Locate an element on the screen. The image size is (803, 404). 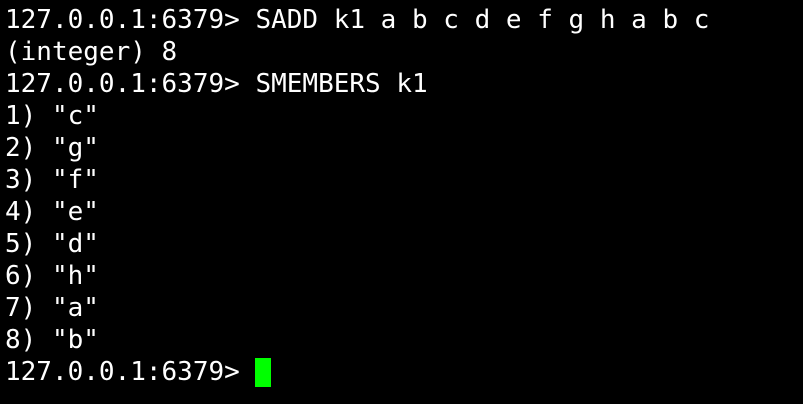
terminal-line-member-7: 7) "a" is located at coordinates (52, 308).